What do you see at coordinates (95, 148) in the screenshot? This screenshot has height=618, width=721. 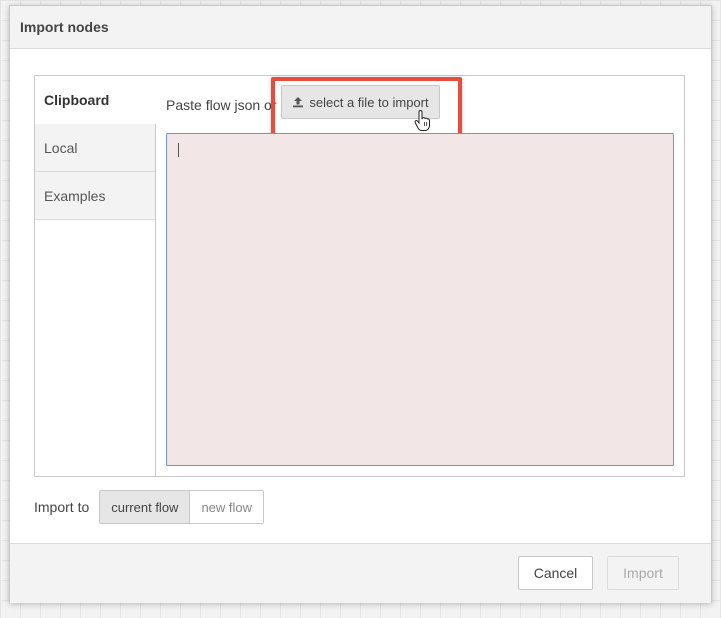 I see `tab-local: Local` at bounding box center [95, 148].